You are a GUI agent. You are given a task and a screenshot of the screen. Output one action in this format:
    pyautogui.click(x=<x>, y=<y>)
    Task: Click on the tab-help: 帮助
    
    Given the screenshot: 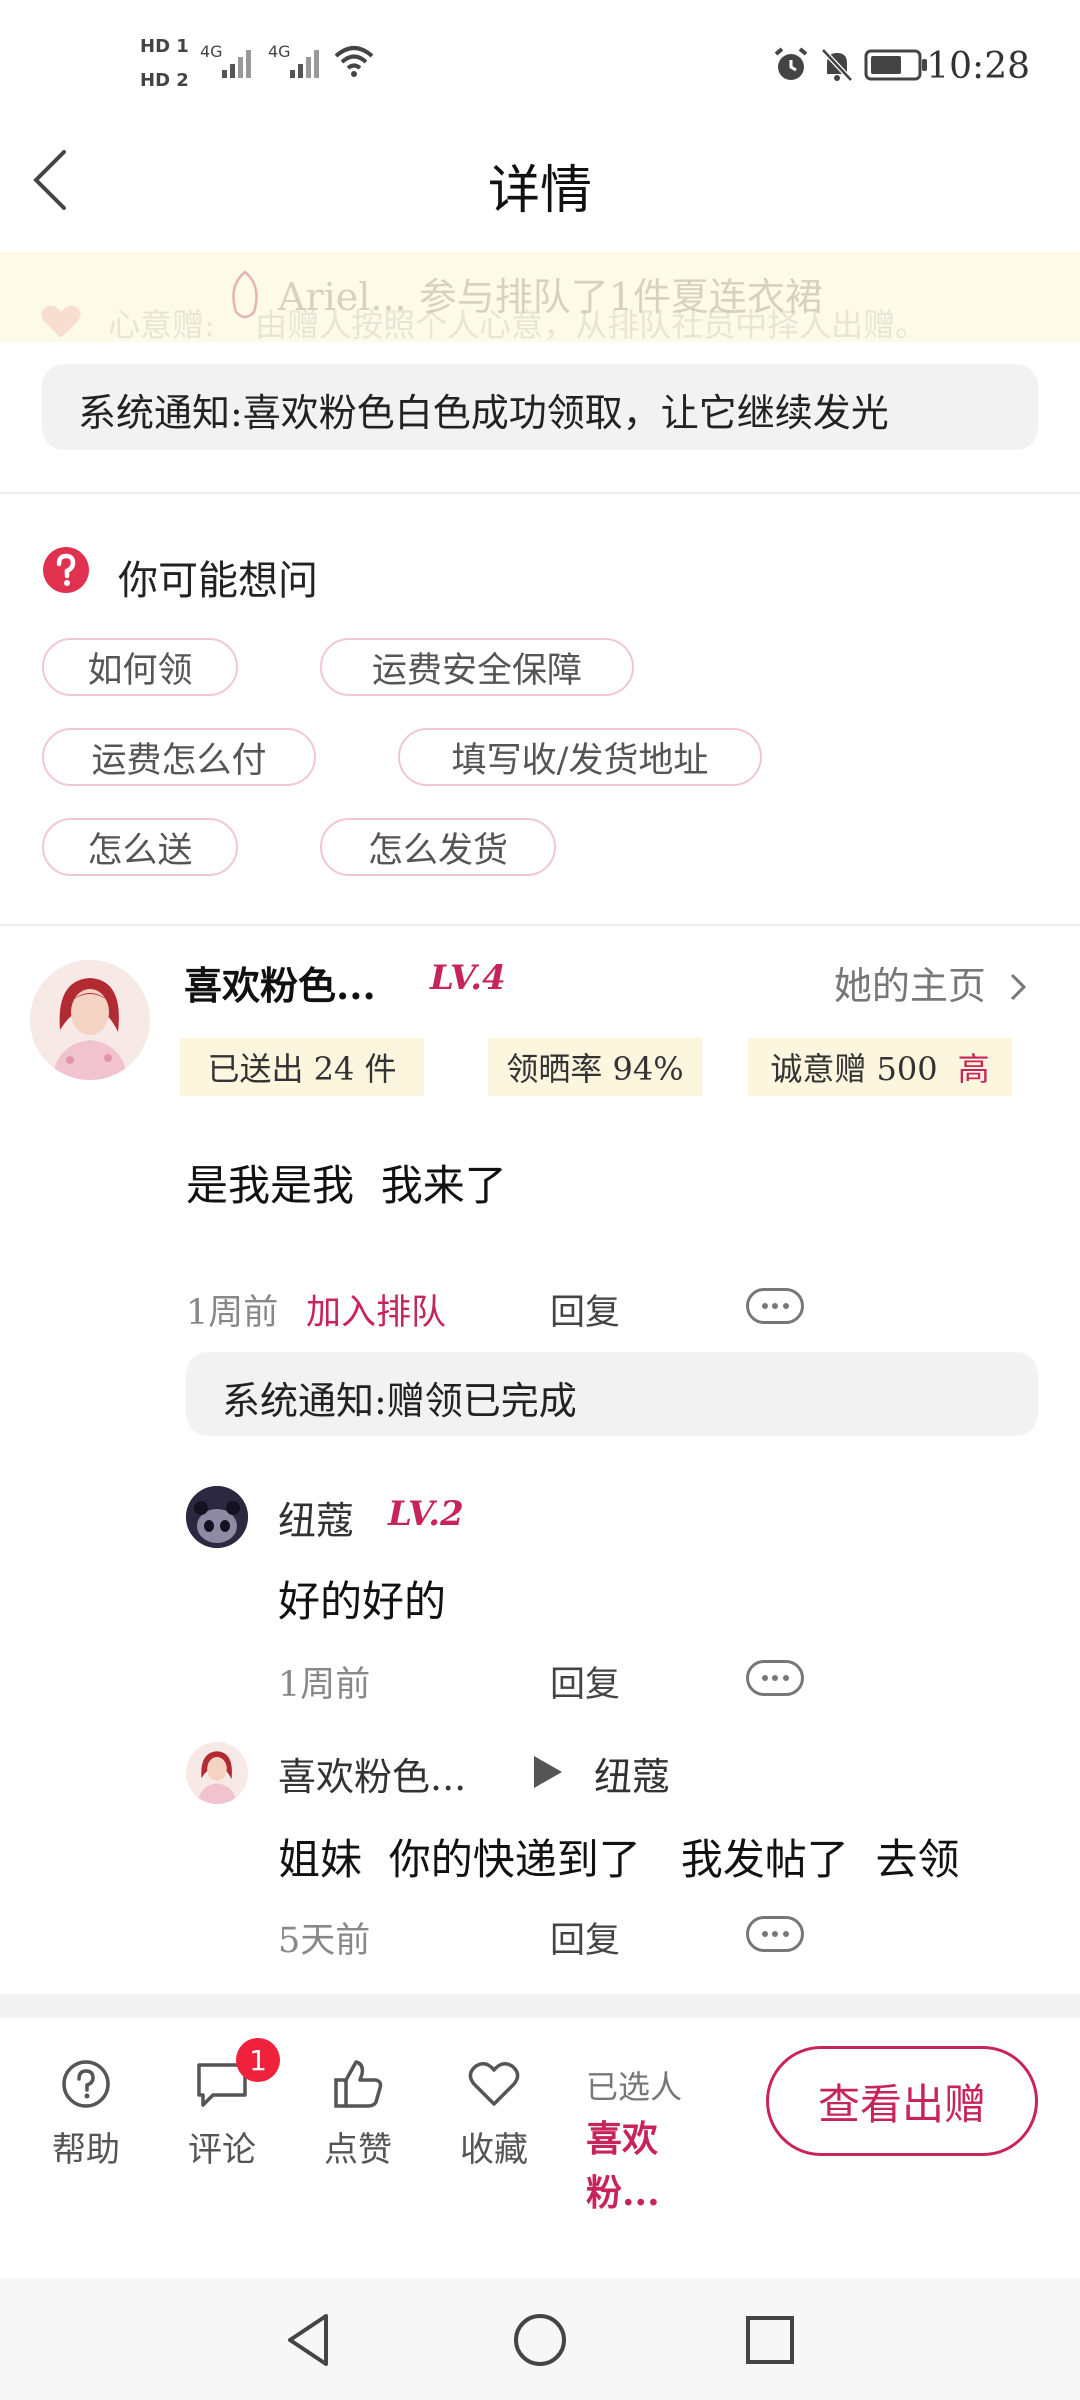 What is the action you would take?
    pyautogui.click(x=86, y=2111)
    